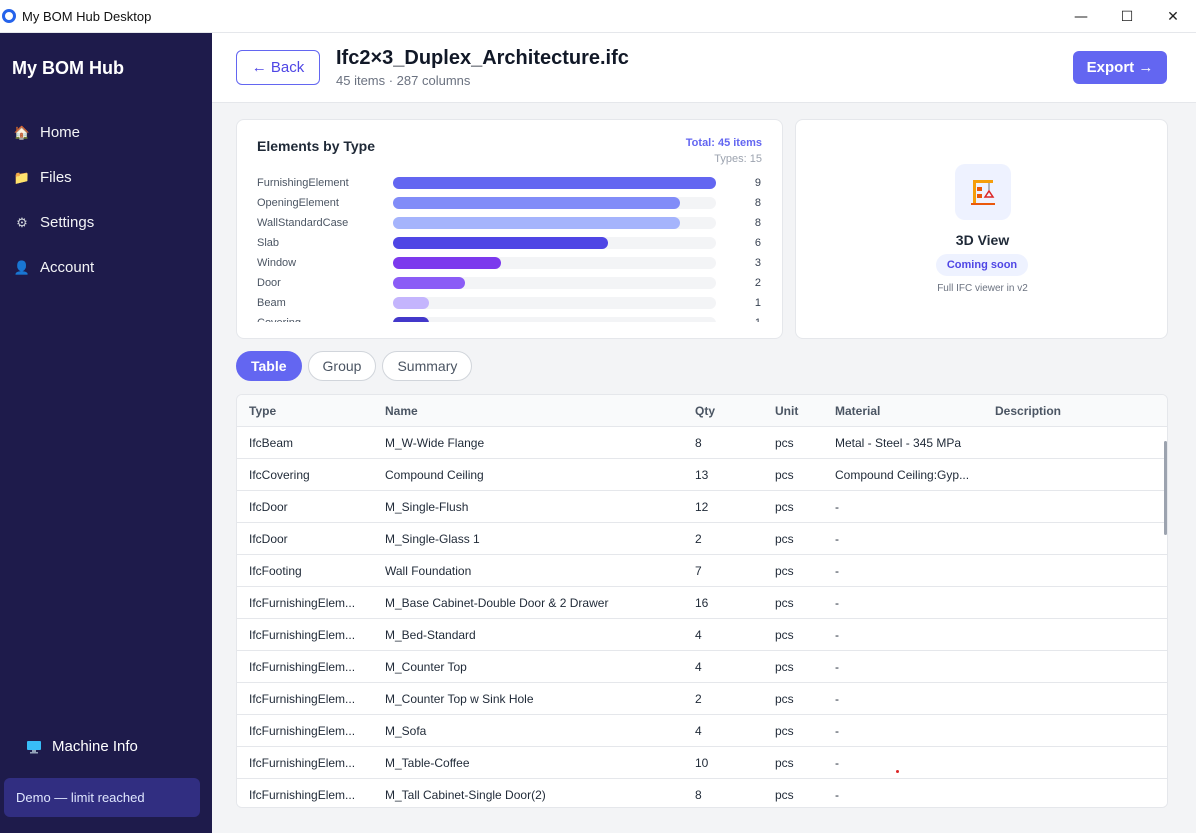 The image size is (1196, 833). I want to click on bar-label: WallStandardCase, so click(303, 223).